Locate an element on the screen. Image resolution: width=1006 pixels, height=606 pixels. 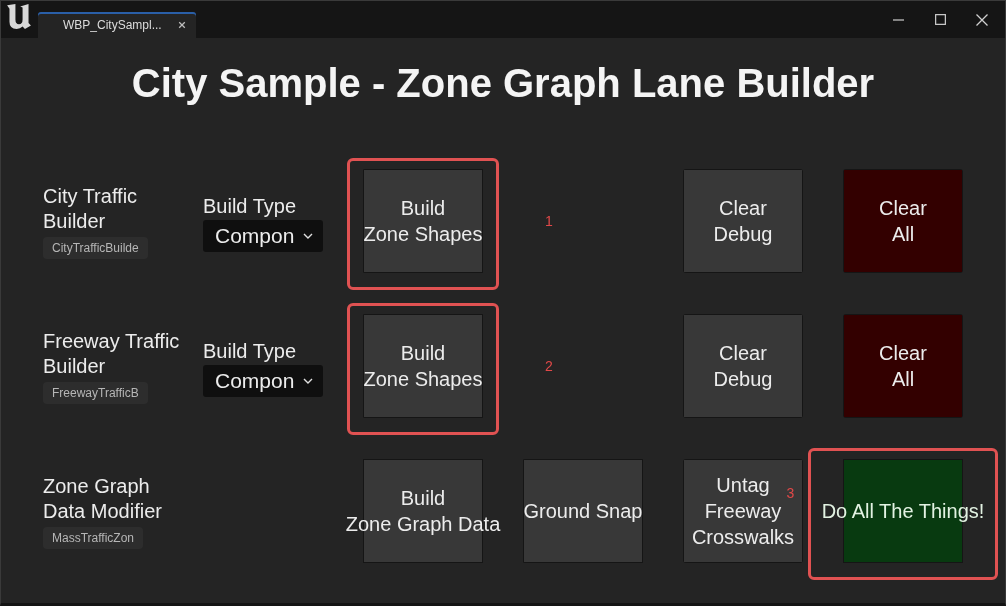
builder-label: Freeway Traffic Builder is located at coordinates (112, 353).